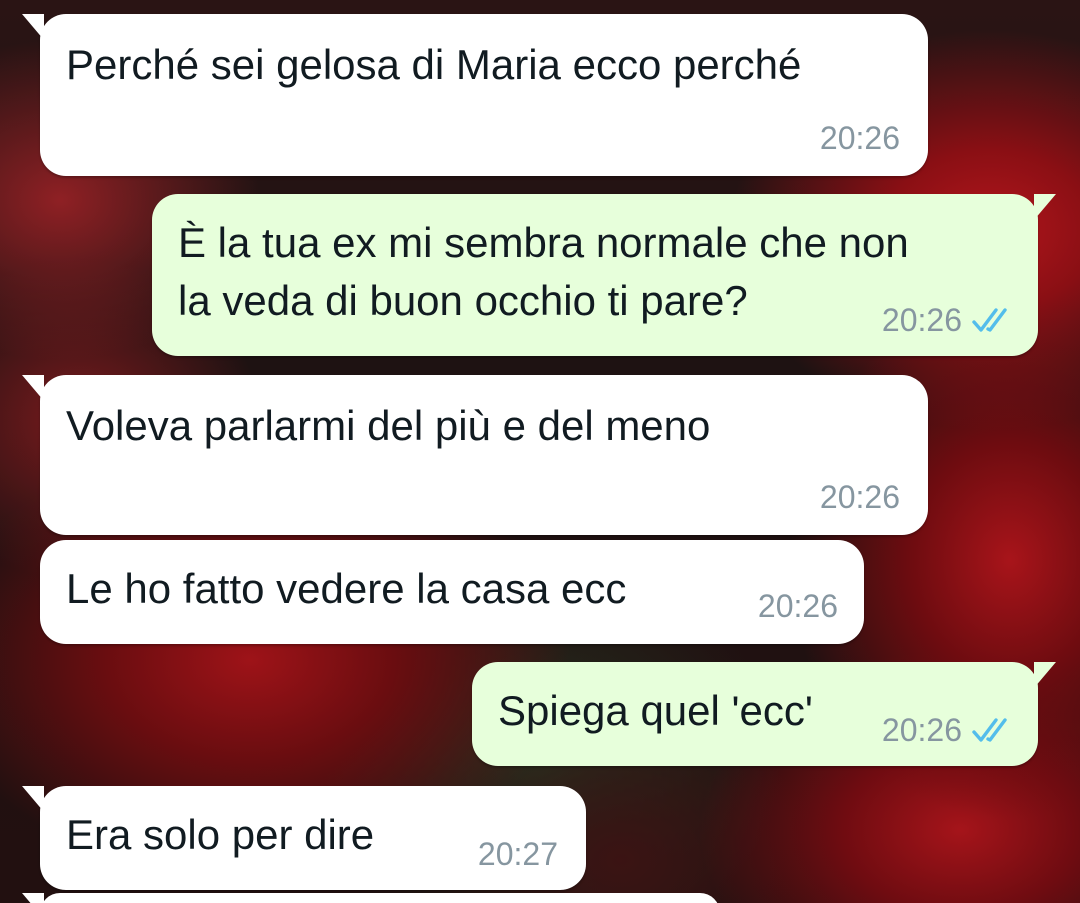 This screenshot has height=903, width=1080. I want to click on message-text: Voleva parlarmi del più e del meno, so click(388, 425).